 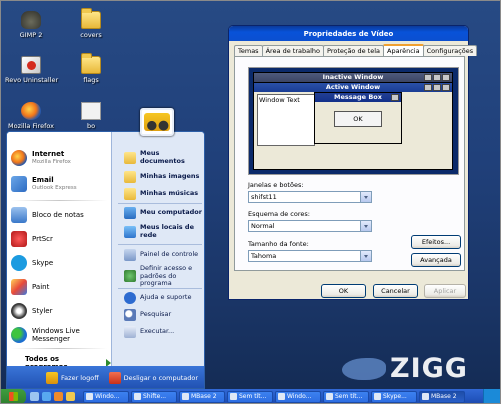 I want to click on desktop-icon-flags: flags, so click(x=91, y=68).